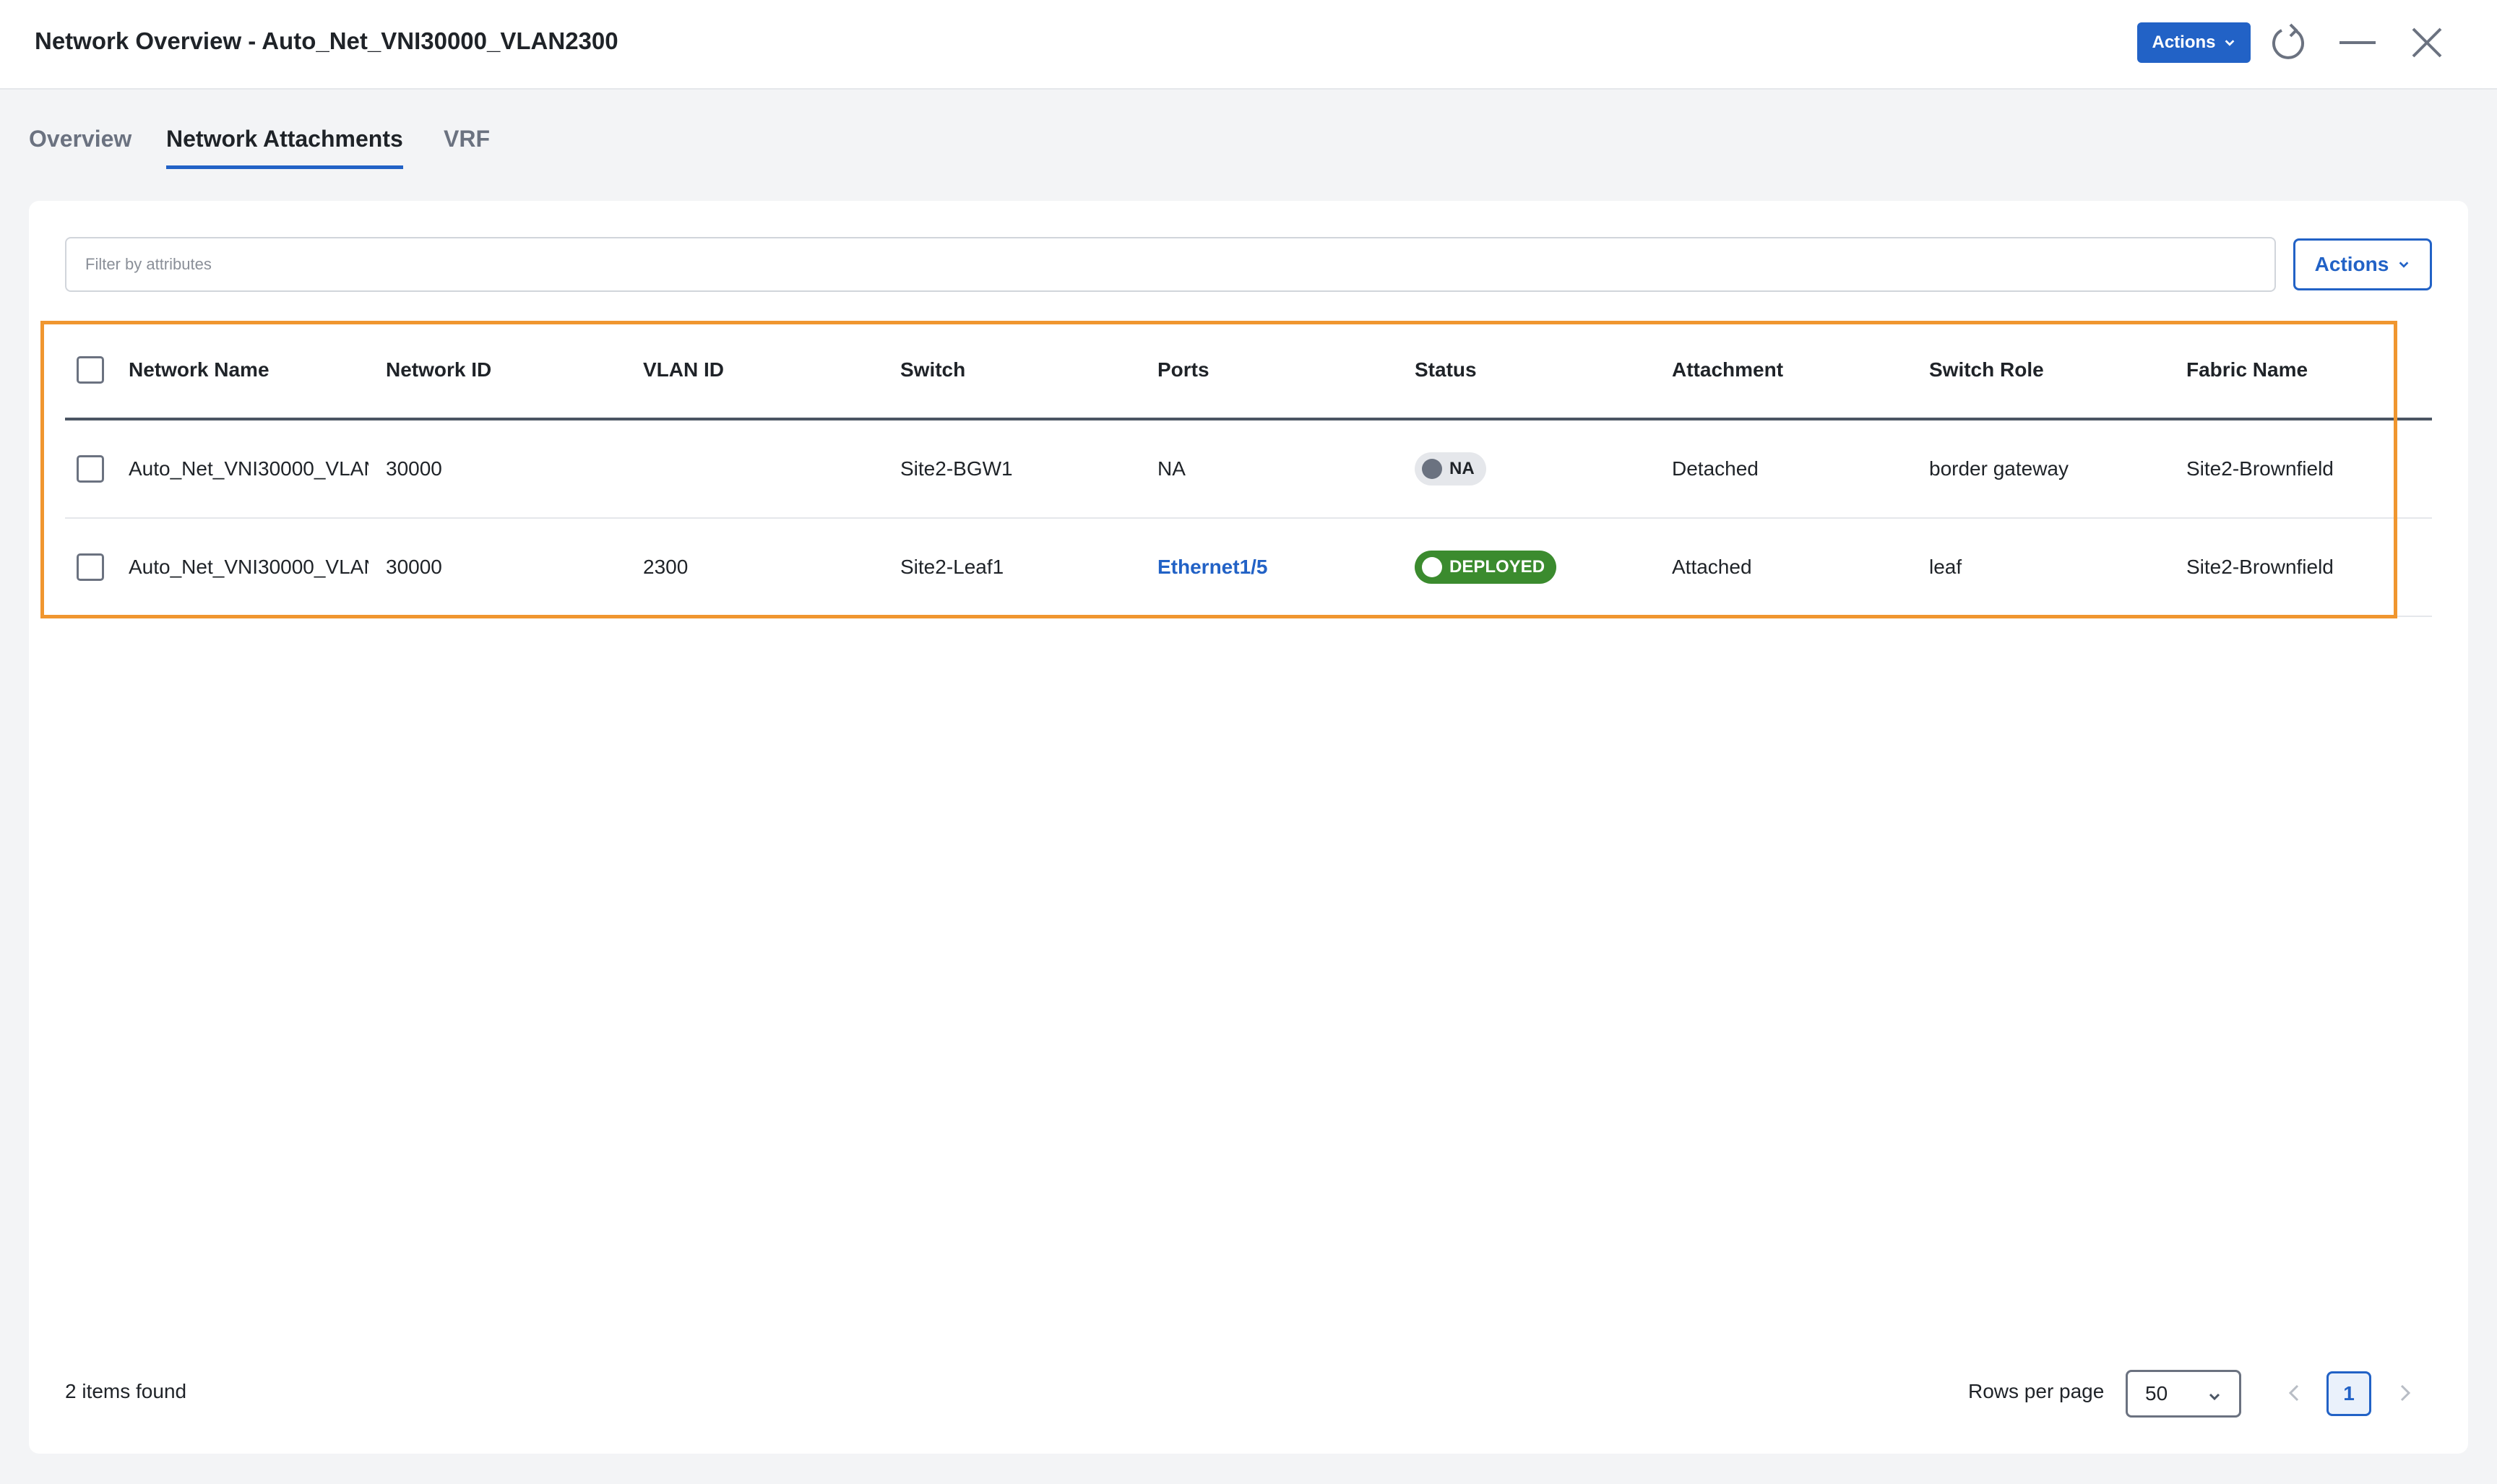  What do you see at coordinates (1715, 468) in the screenshot?
I see `cell-attachment: Detached` at bounding box center [1715, 468].